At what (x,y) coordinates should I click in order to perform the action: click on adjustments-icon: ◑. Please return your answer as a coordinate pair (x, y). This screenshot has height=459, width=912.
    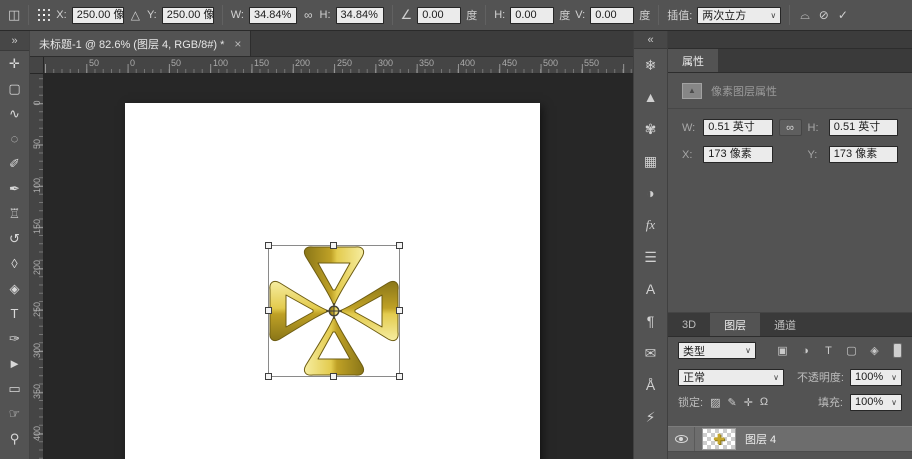
    Looking at the image, I should click on (650, 193).